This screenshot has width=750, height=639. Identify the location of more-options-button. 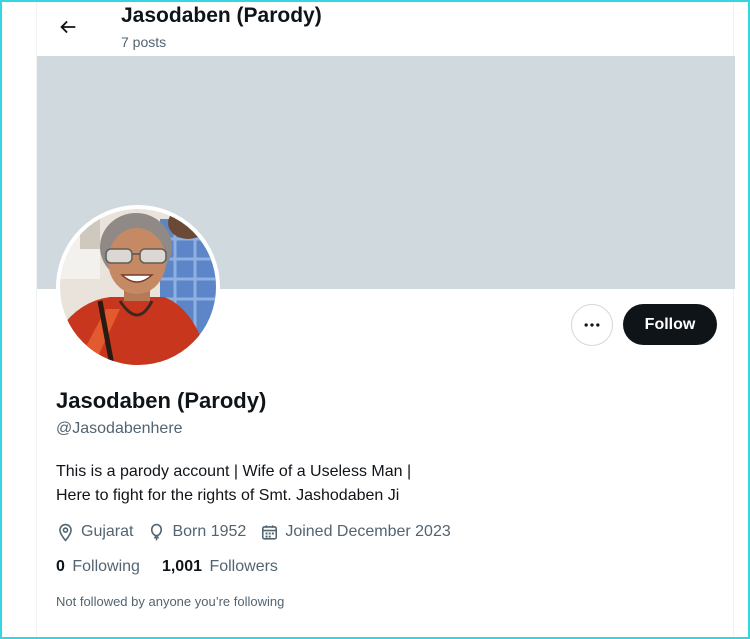
(592, 325).